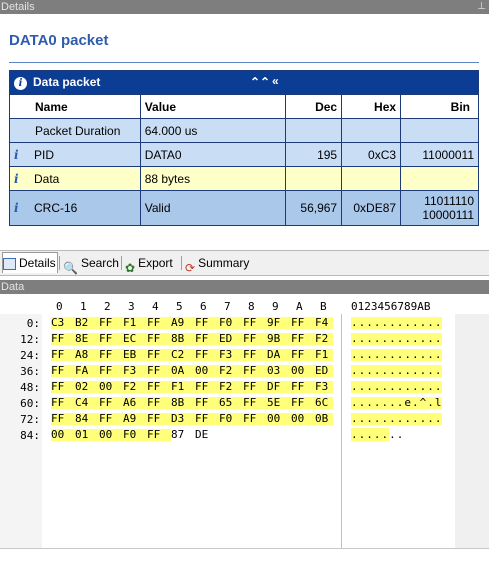 This screenshot has width=489, height=571. Describe the element at coordinates (324, 419) in the screenshot. I see `hex-byte: 0B` at that location.